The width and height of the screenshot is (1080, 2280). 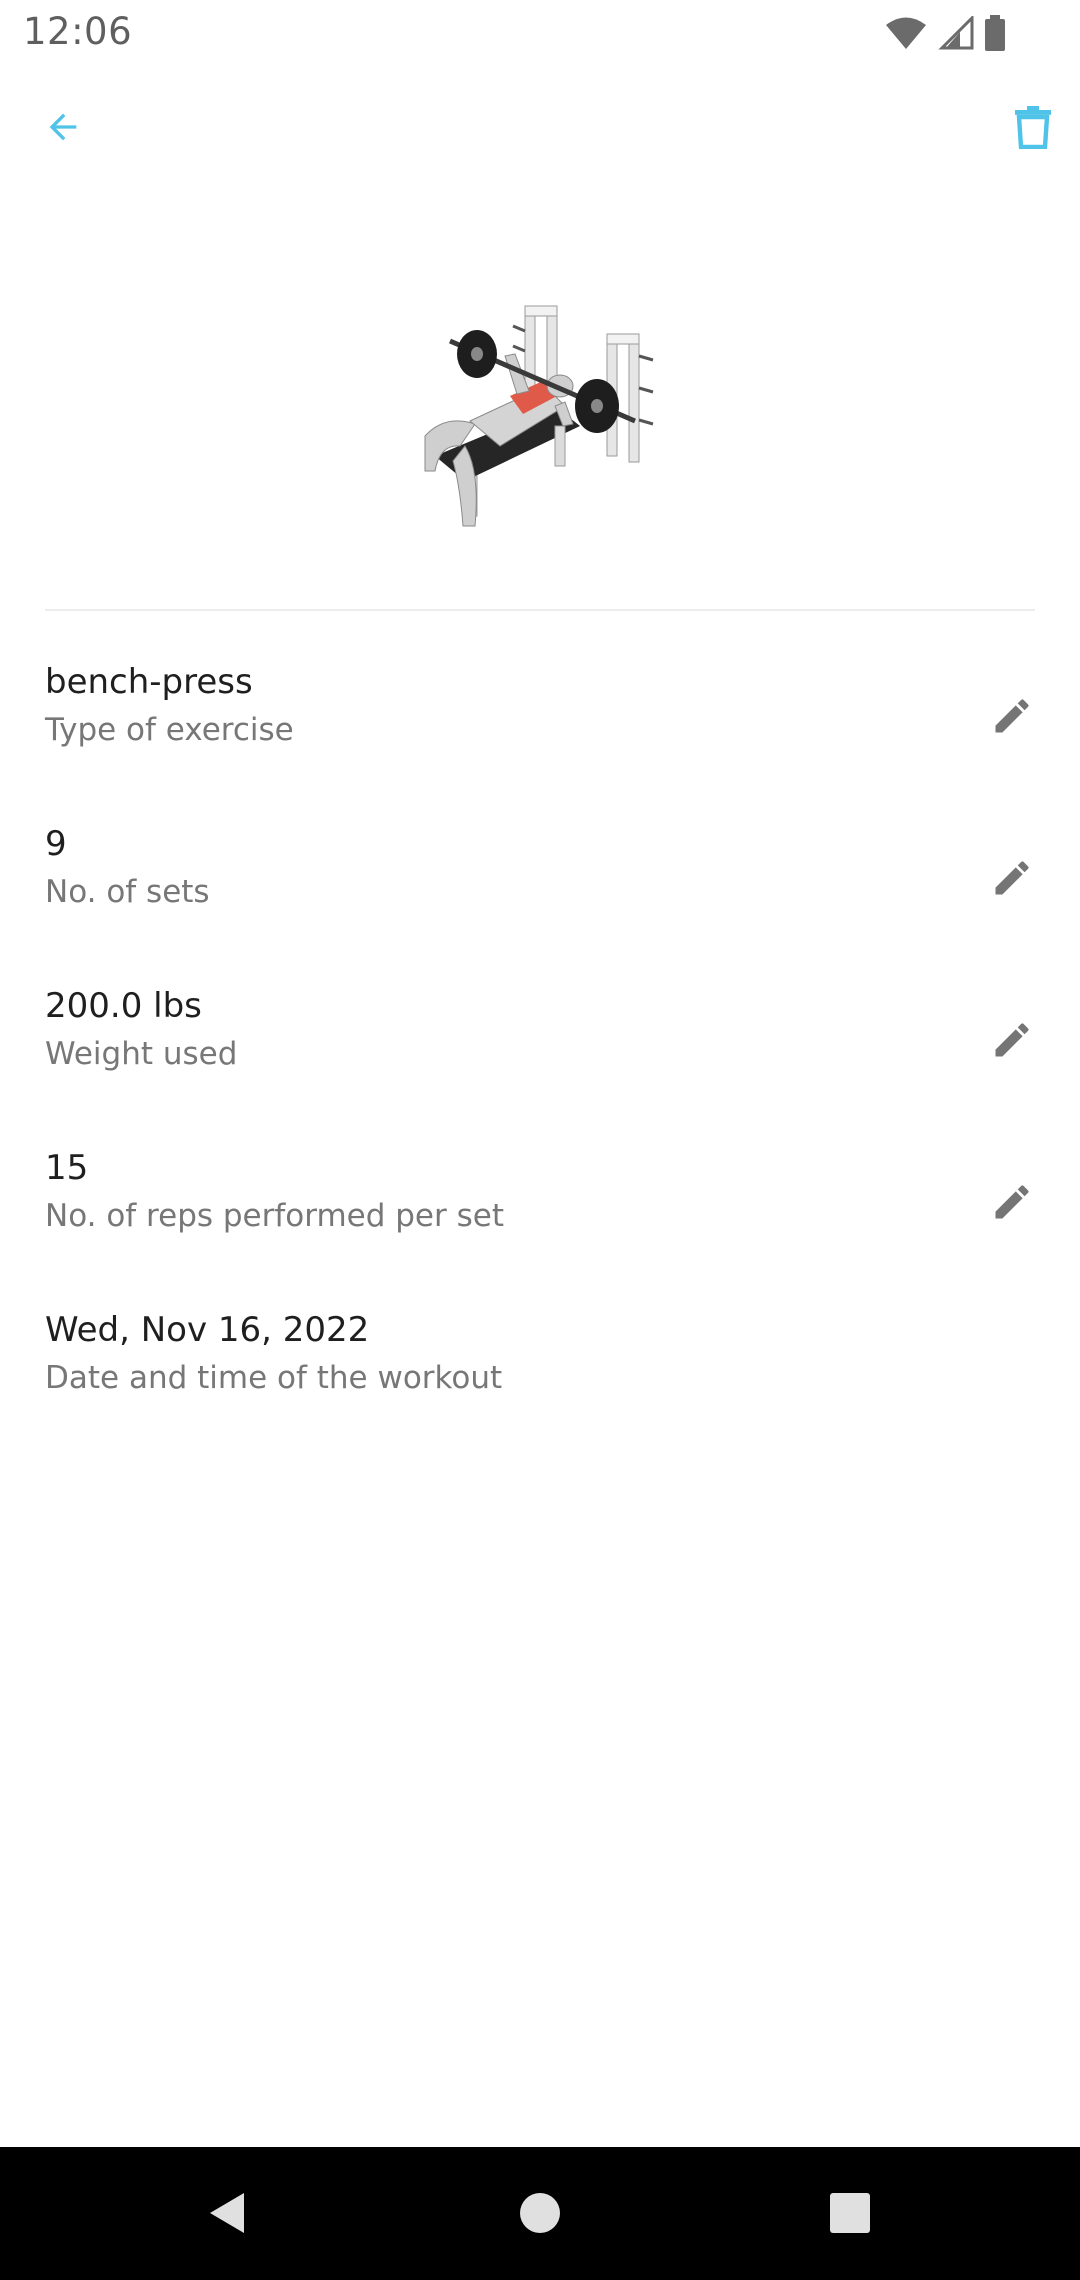 What do you see at coordinates (78, 31) in the screenshot?
I see `status-time: 12:06` at bounding box center [78, 31].